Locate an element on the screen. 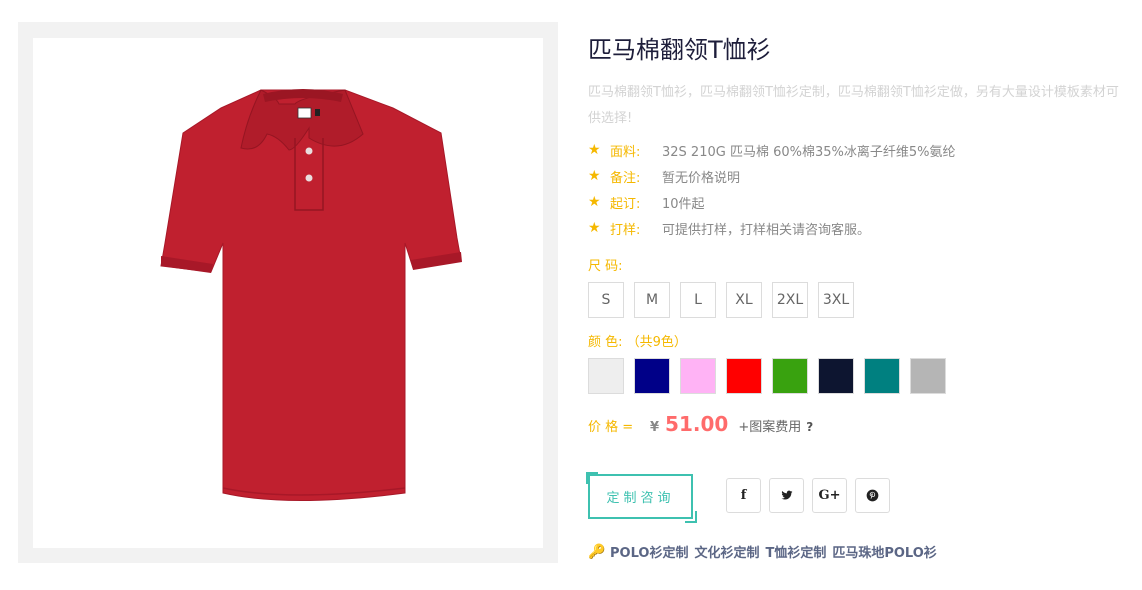  consult-button: 定制咨询 is located at coordinates (641, 497).